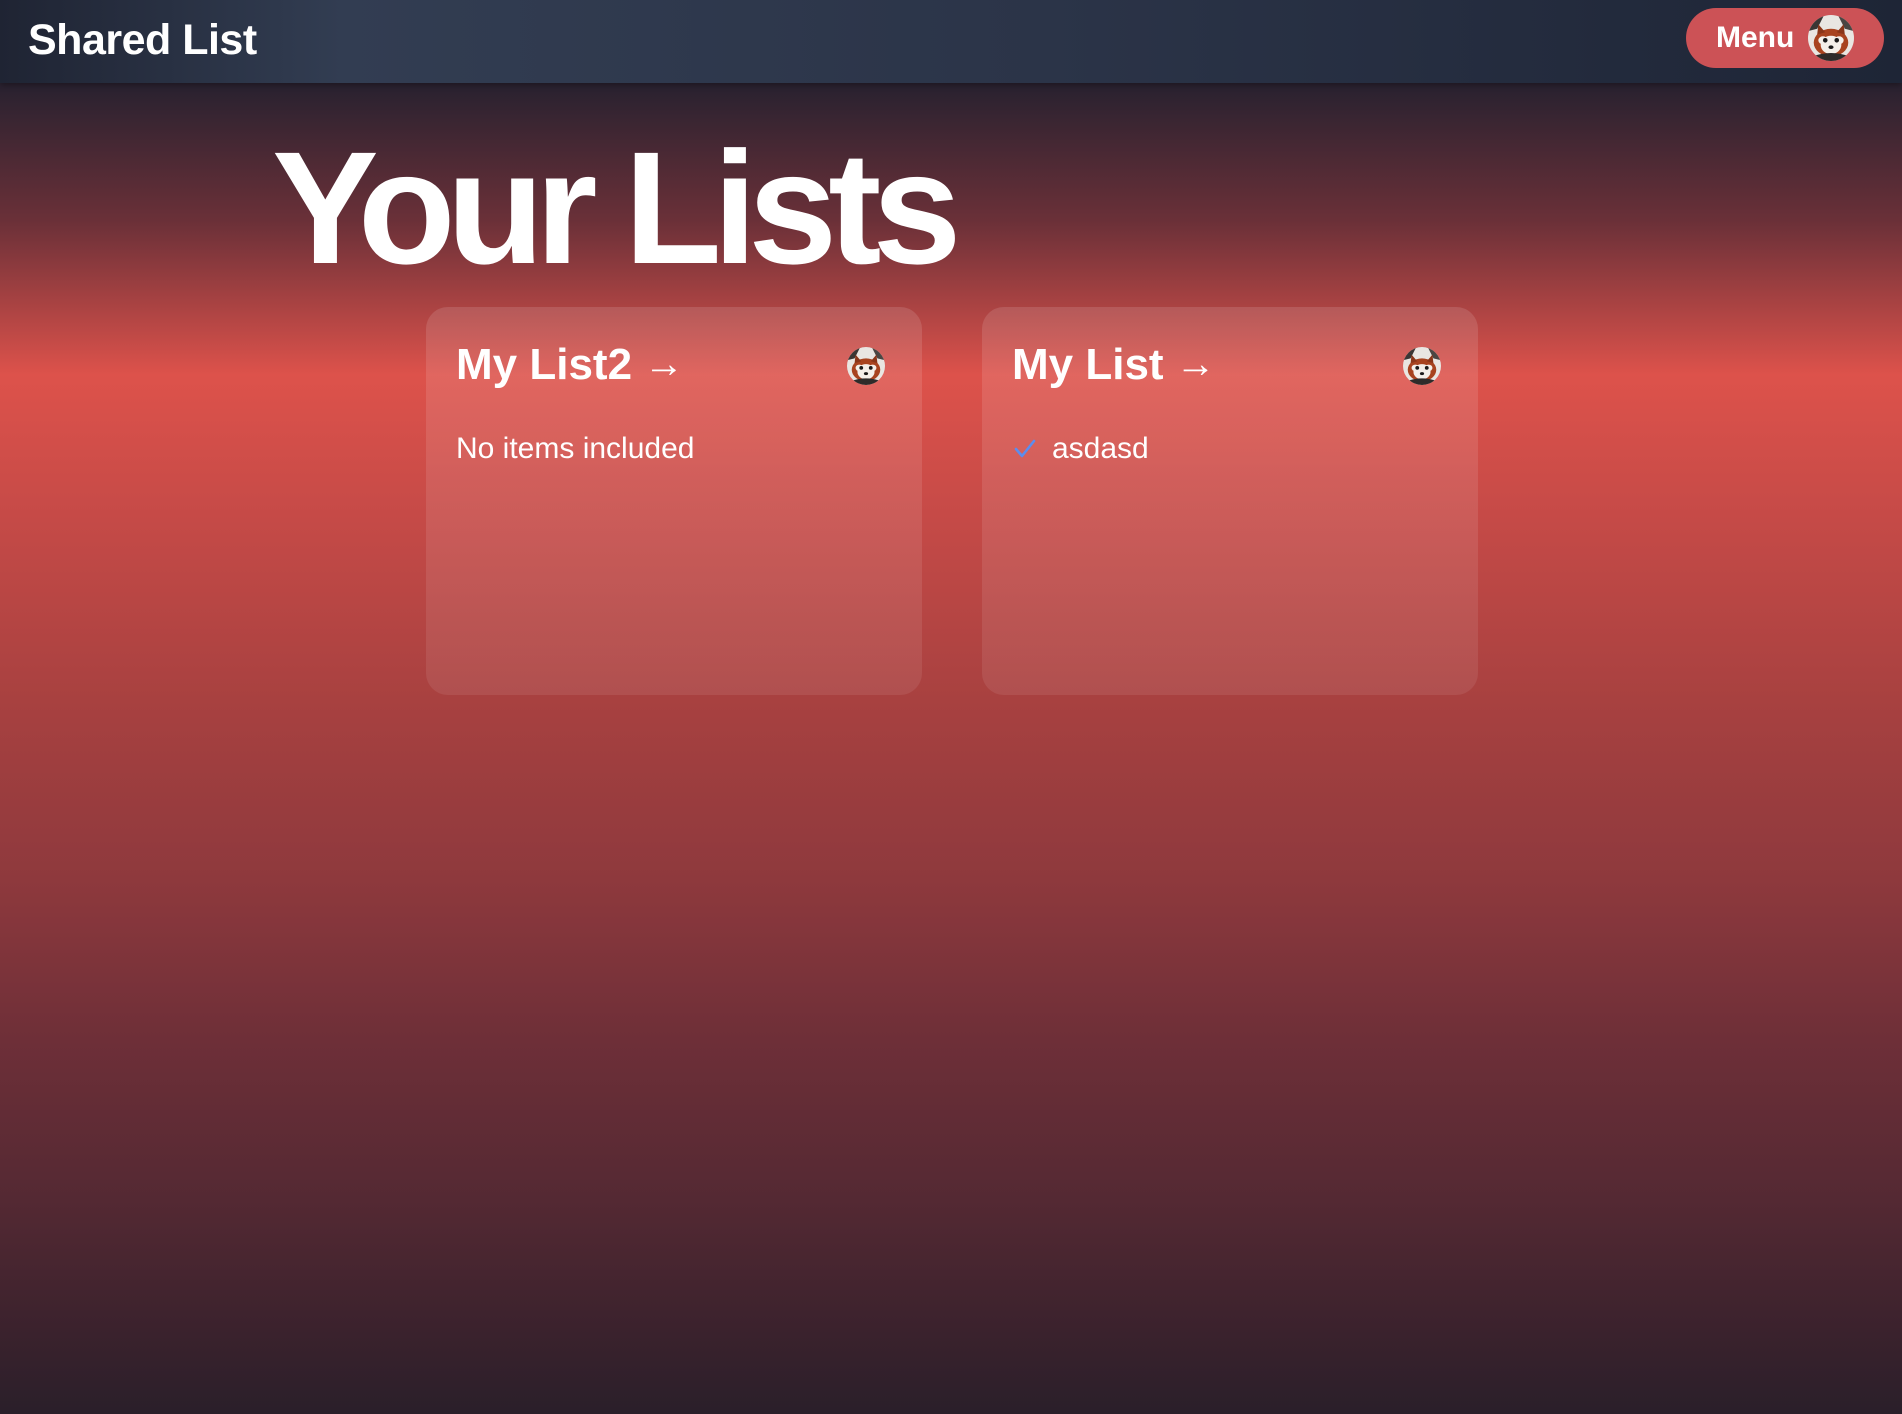 Image resolution: width=1902 pixels, height=1414 pixels. I want to click on list-card: My List → asdasd, so click(1230, 501).